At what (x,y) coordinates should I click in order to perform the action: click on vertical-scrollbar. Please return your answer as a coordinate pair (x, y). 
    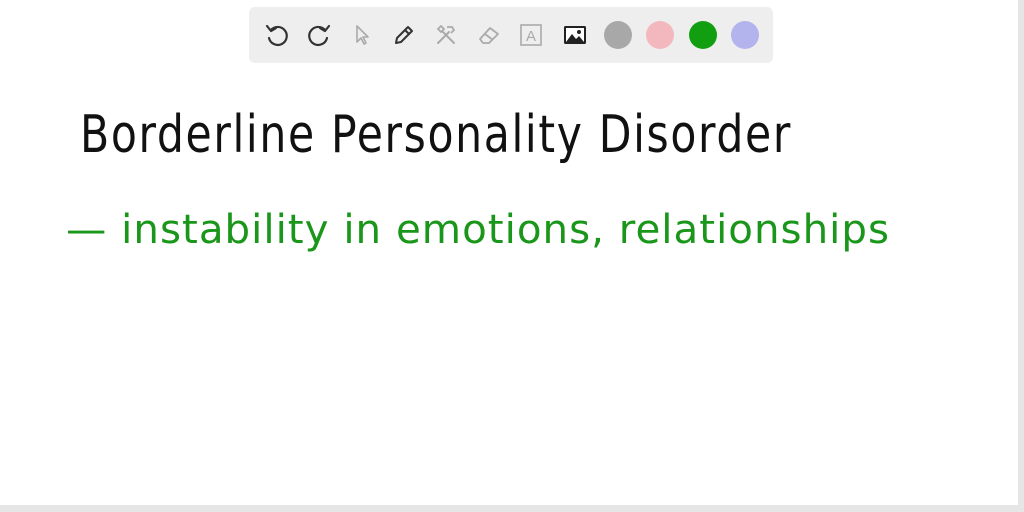
    Looking at the image, I should click on (1021, 252).